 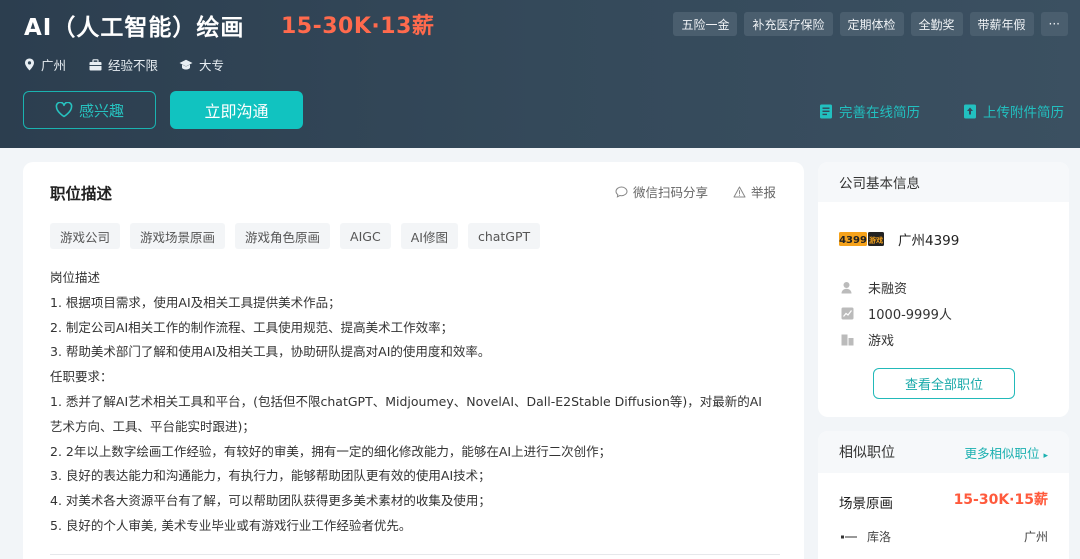 What do you see at coordinates (178, 236) in the screenshot?
I see `skill-tag: 游戏场景原画` at bounding box center [178, 236].